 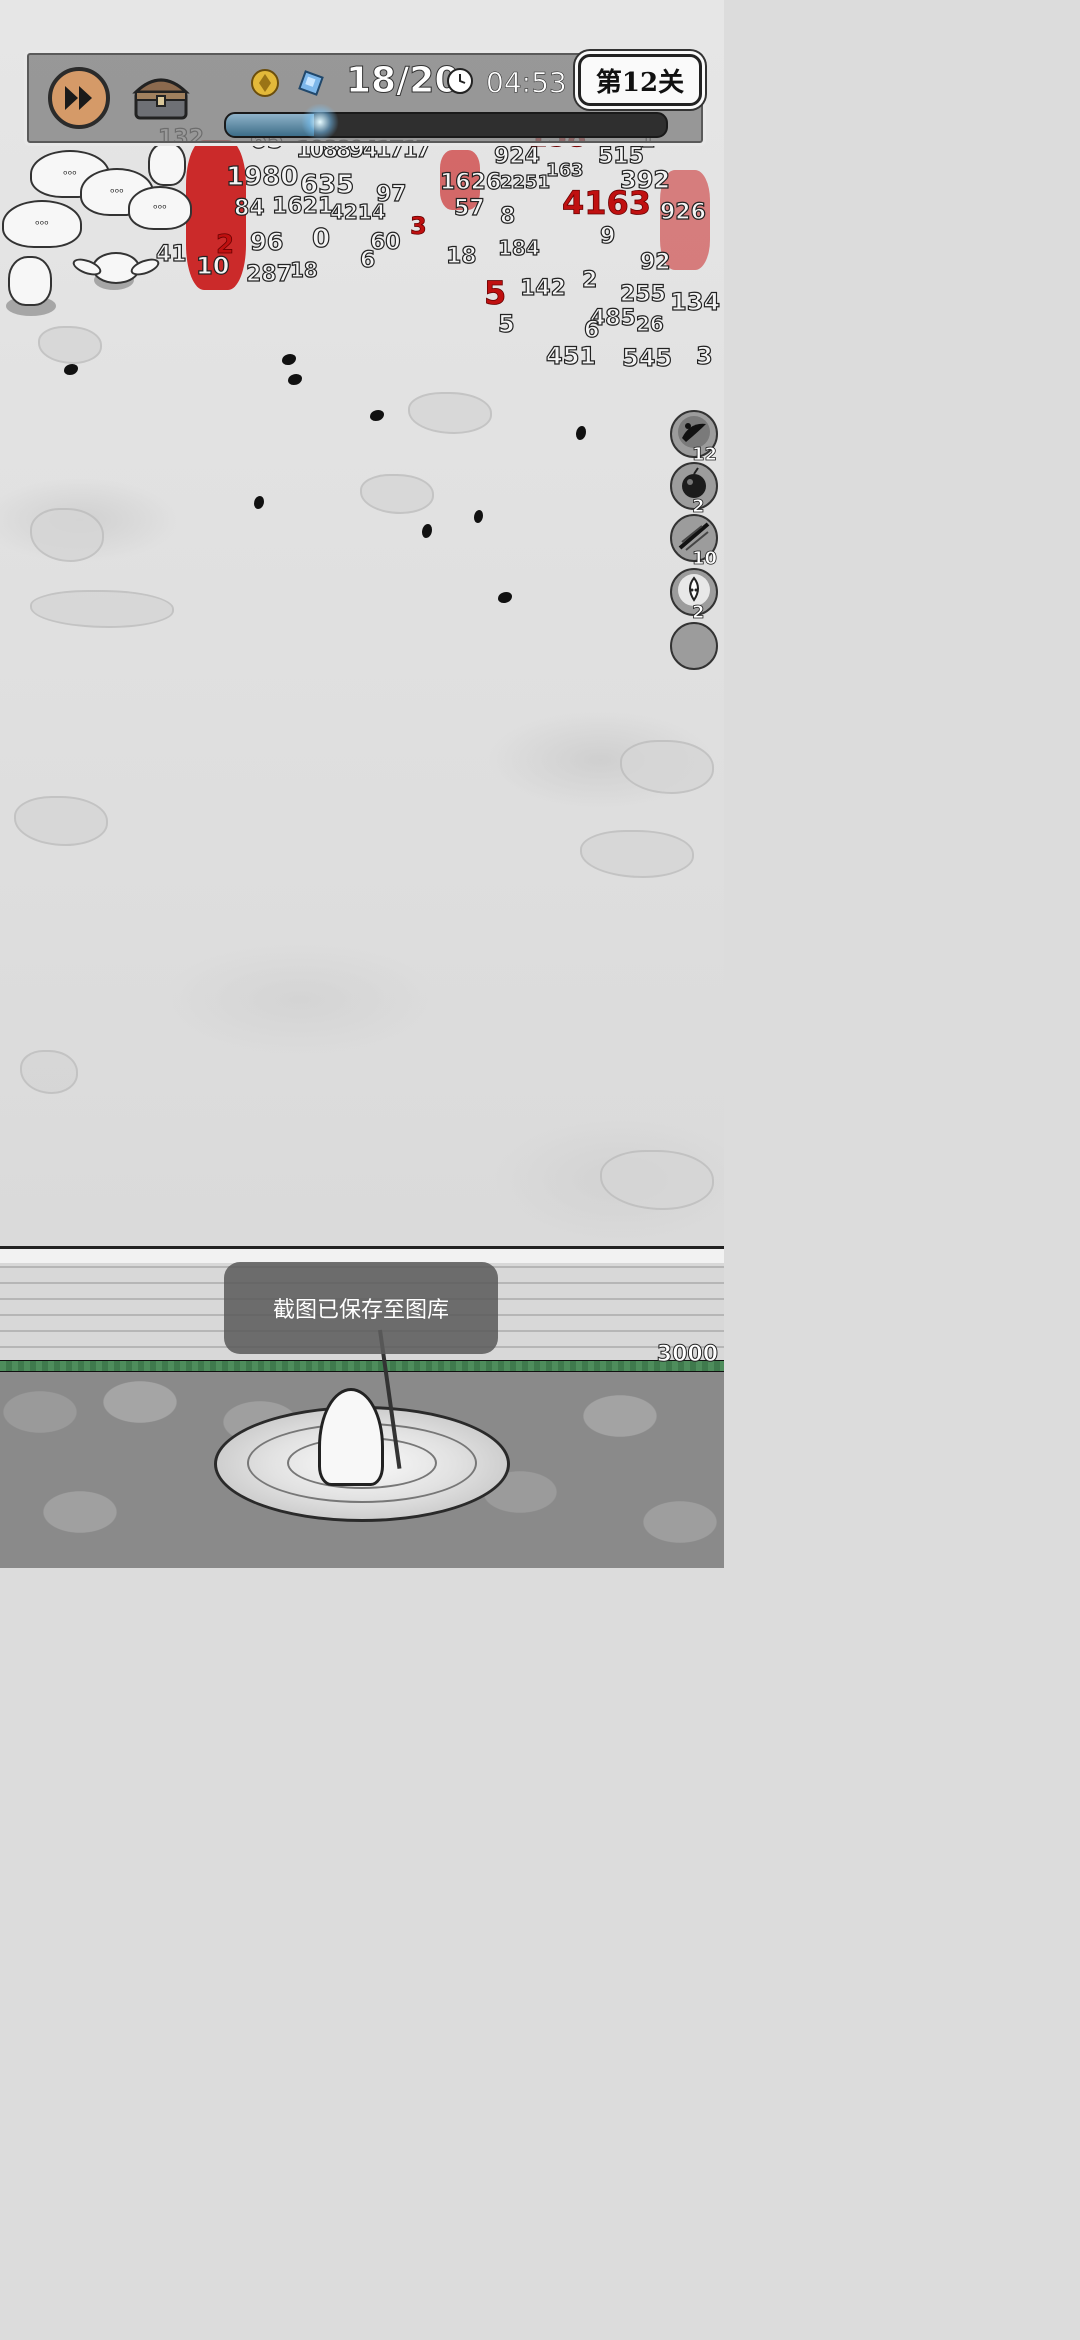 What do you see at coordinates (640, 80) in the screenshot?
I see `level-badge: 第12关` at bounding box center [640, 80].